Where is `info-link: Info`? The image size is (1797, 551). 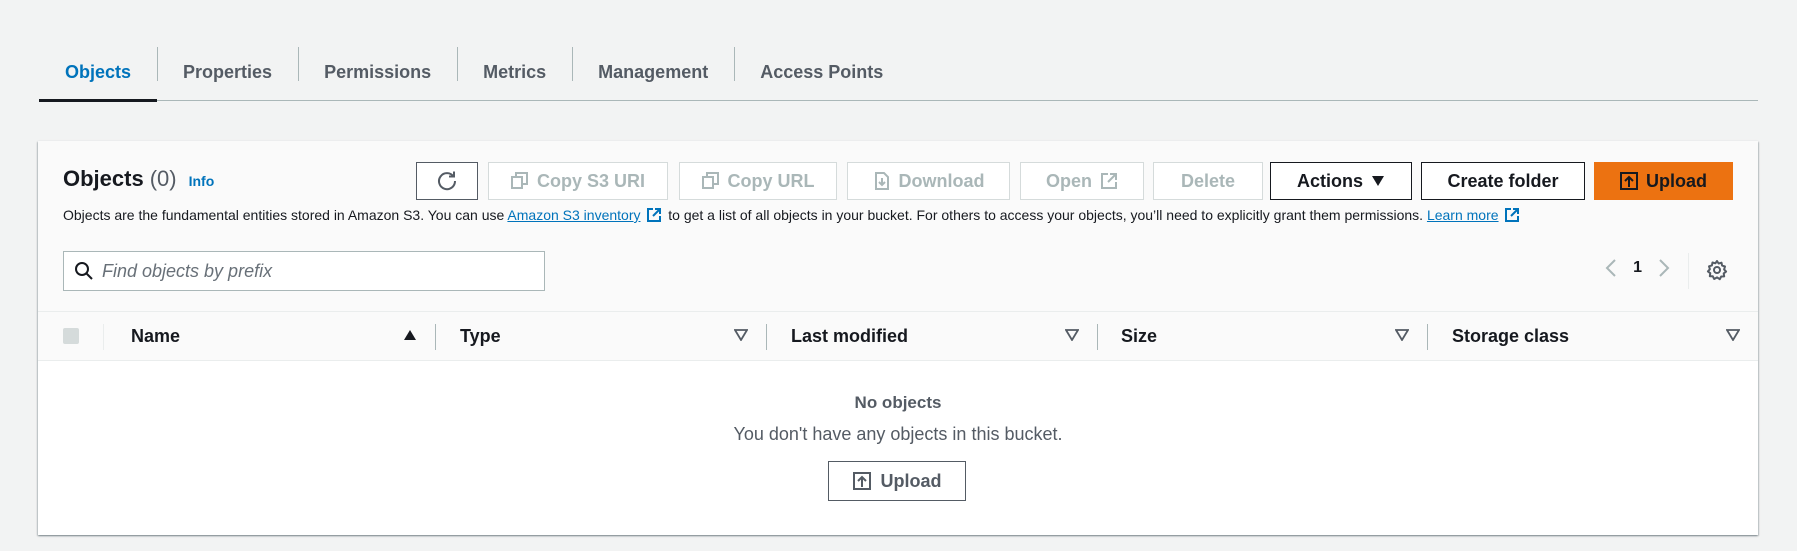 info-link: Info is located at coordinates (202, 181).